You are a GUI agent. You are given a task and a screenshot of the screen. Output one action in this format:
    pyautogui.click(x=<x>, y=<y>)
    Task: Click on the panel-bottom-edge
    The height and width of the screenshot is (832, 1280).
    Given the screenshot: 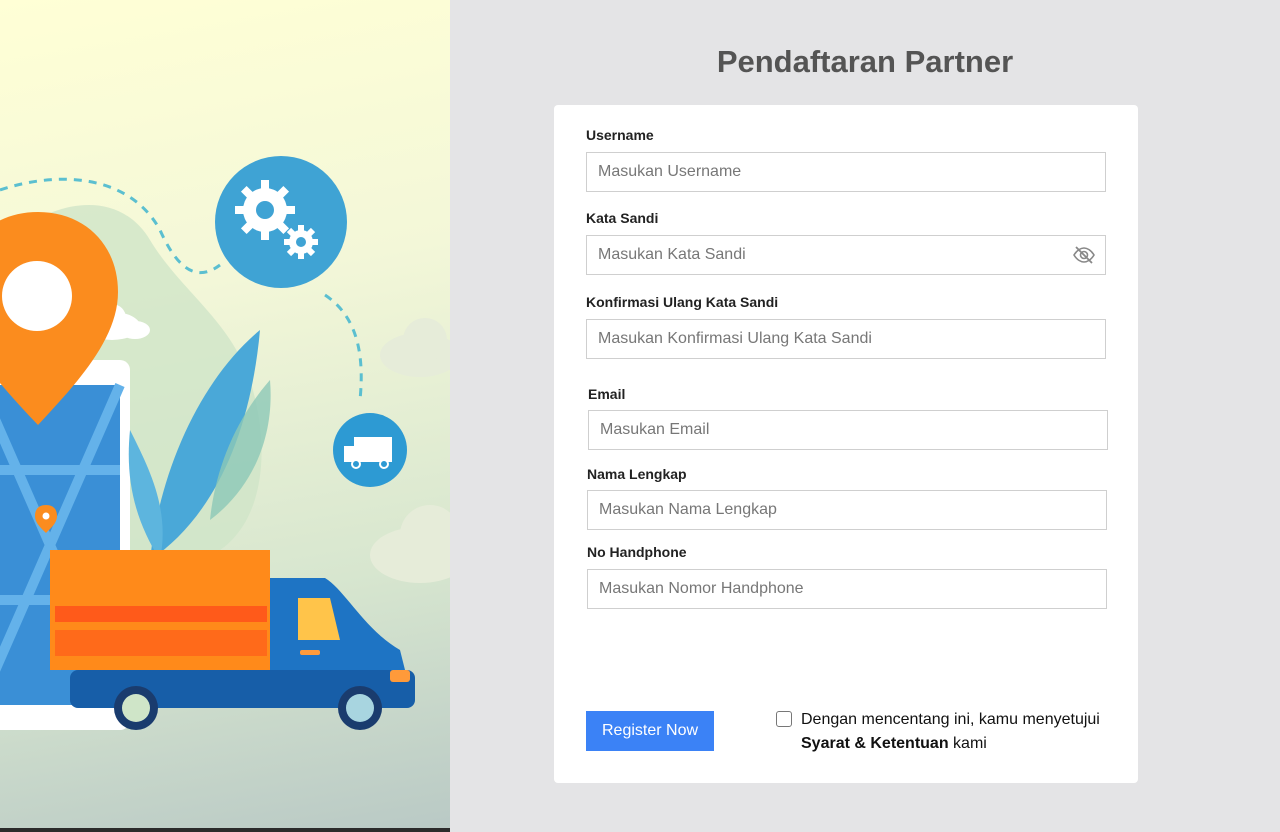 What is the action you would take?
    pyautogui.click(x=225, y=830)
    